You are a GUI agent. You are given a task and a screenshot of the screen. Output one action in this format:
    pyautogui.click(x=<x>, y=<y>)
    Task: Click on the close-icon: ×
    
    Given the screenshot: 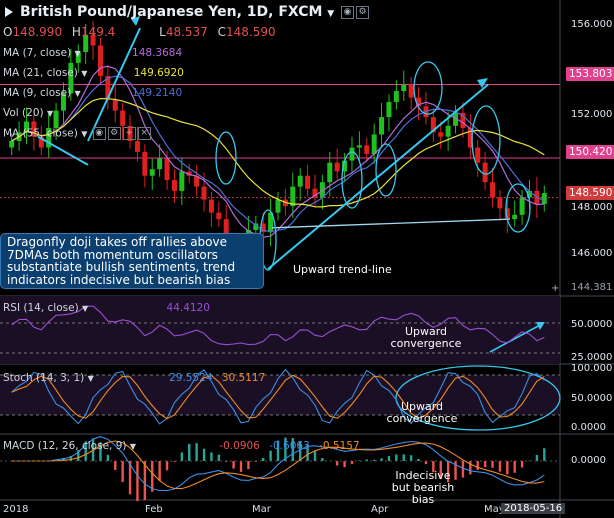 What is the action you would take?
    pyautogui.click(x=144, y=133)
    